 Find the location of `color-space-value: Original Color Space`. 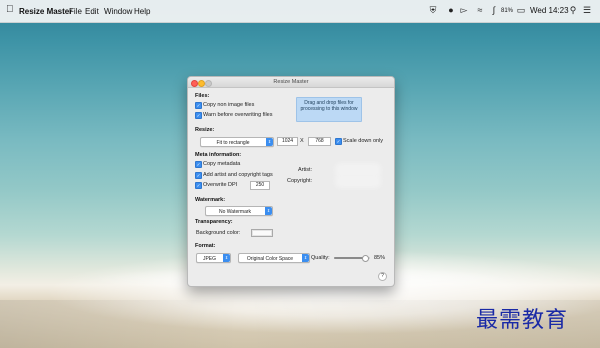

color-space-value: Original Color Space is located at coordinates (270, 258).